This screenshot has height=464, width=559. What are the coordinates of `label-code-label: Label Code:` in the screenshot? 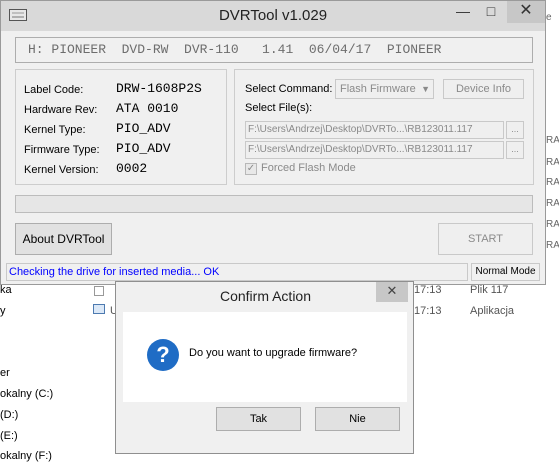 It's located at (54, 90).